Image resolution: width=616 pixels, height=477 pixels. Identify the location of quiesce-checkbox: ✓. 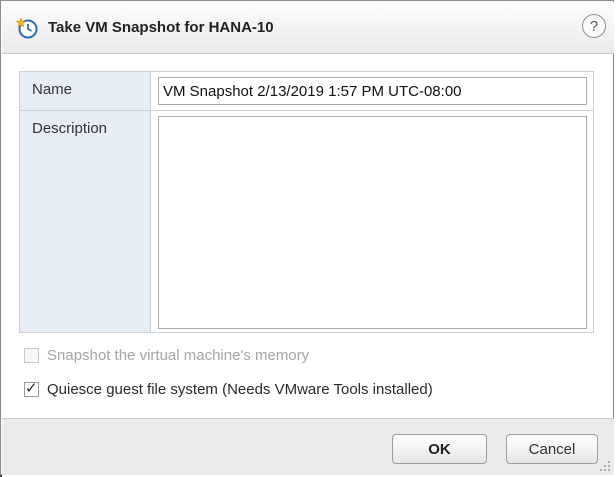
(31, 388).